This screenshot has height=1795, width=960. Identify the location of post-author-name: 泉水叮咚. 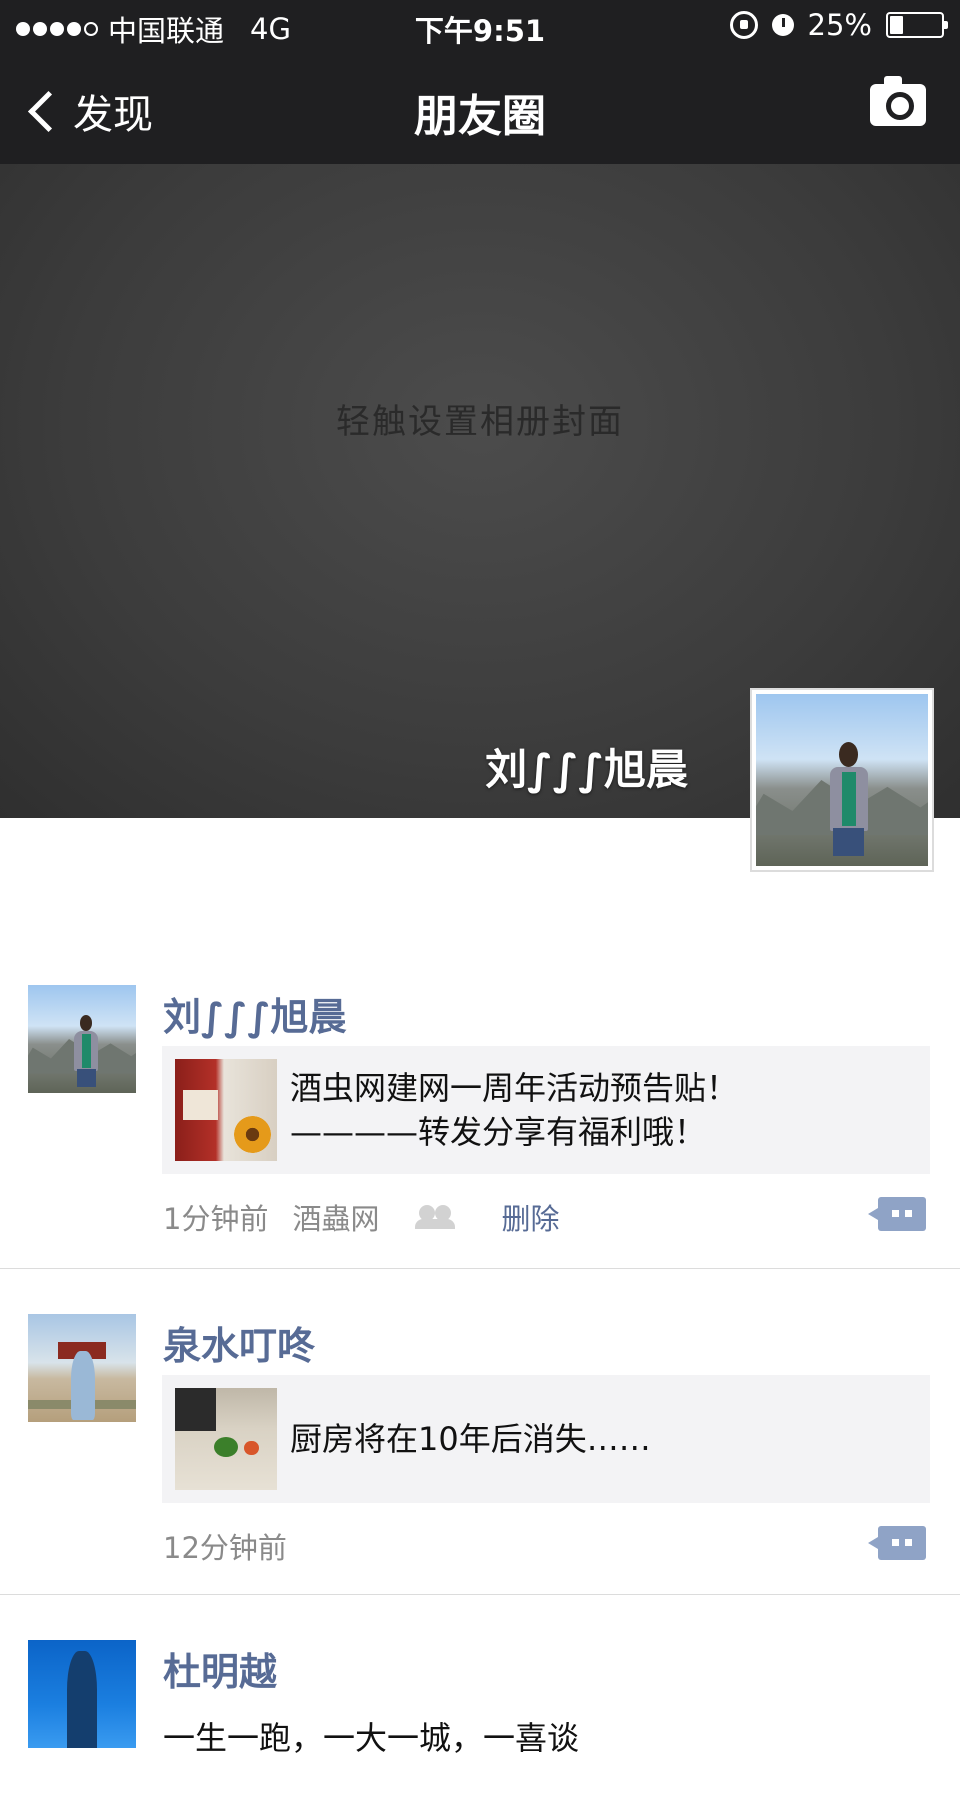
(239, 1342).